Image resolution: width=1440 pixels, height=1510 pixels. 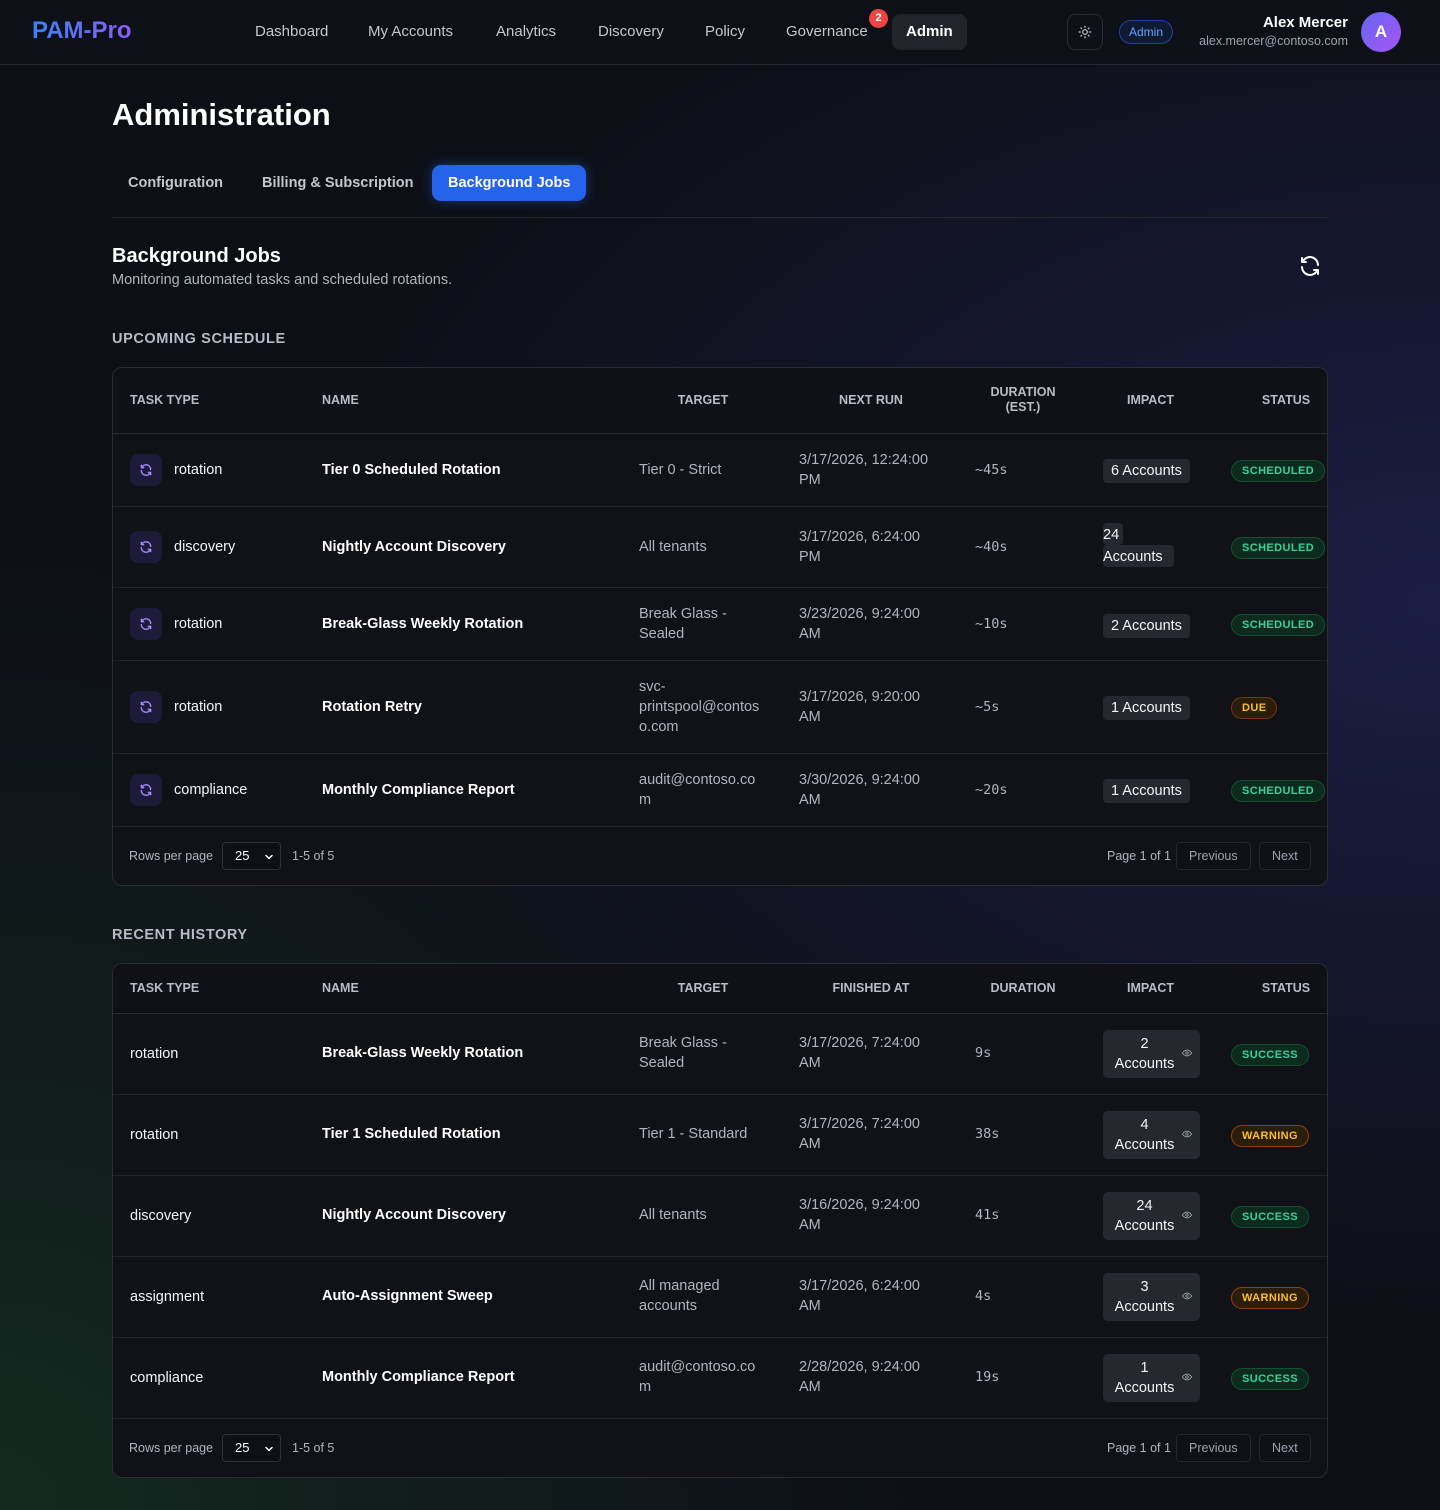 I want to click on nav-governance: Governance, so click(x=827, y=32).